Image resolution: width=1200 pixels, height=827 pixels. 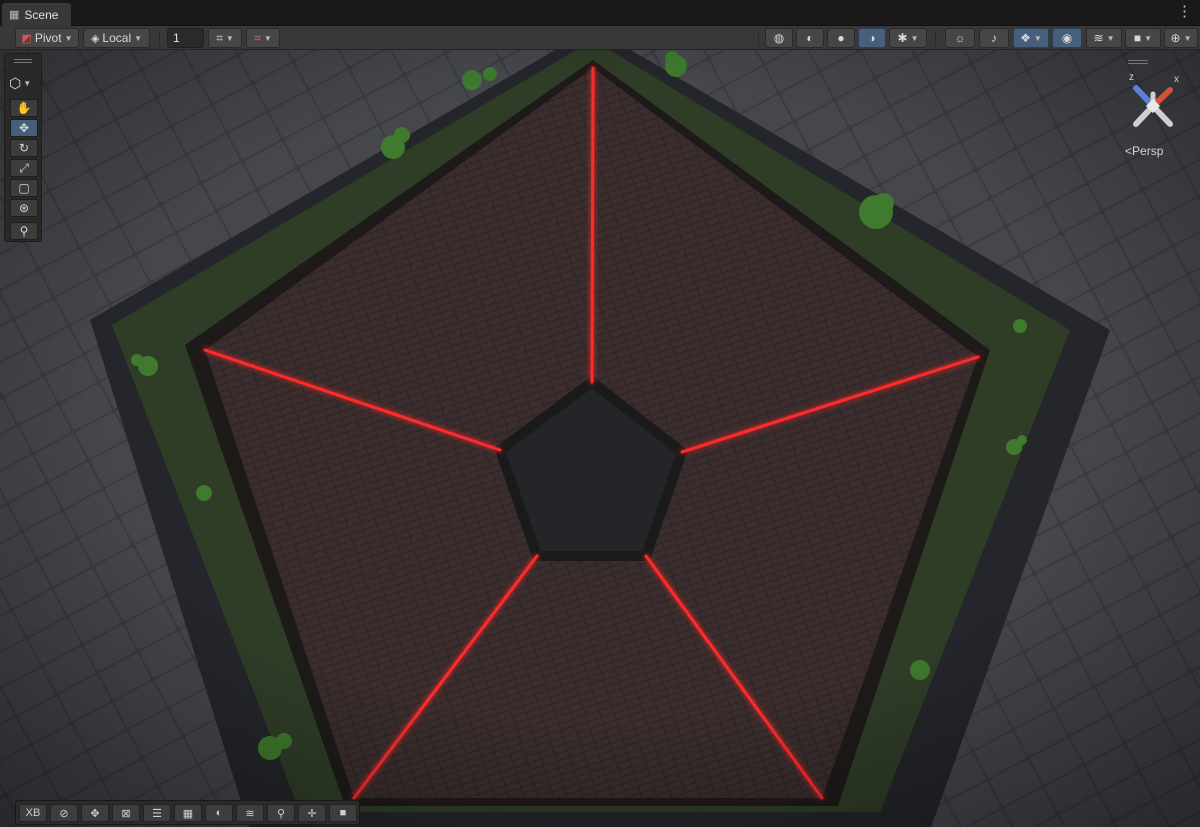 I want to click on align-icon: ☰, so click(x=157, y=813).